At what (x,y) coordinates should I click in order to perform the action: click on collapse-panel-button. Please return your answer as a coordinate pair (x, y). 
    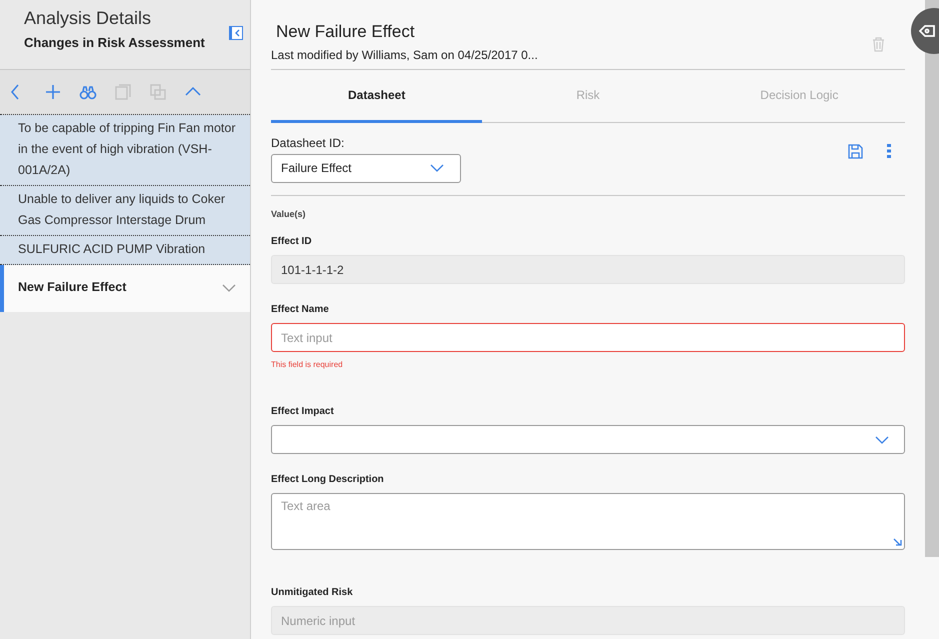
    Looking at the image, I should click on (236, 33).